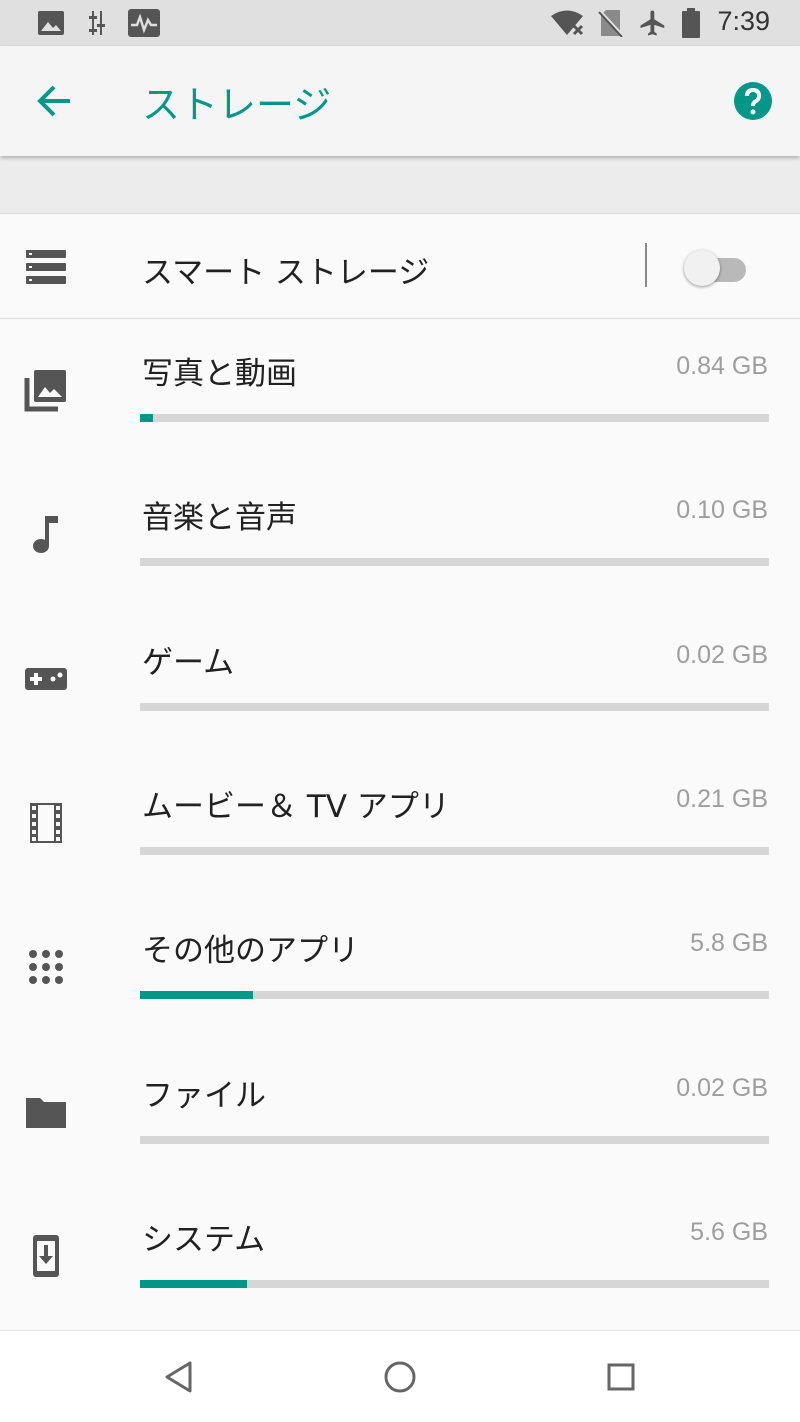 The height and width of the screenshot is (1422, 800). Describe the element at coordinates (753, 101) in the screenshot. I see `help-circle-icon` at that location.